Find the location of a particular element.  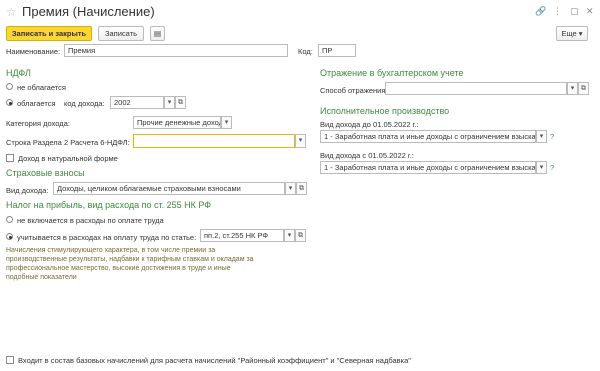

article-open: ⧉ is located at coordinates (300, 235).